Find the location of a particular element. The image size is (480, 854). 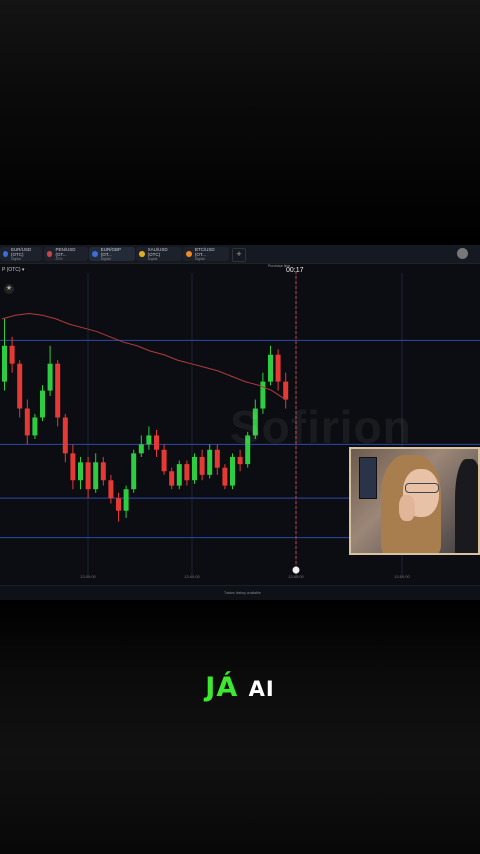

moving-average-line is located at coordinates (143, 356).